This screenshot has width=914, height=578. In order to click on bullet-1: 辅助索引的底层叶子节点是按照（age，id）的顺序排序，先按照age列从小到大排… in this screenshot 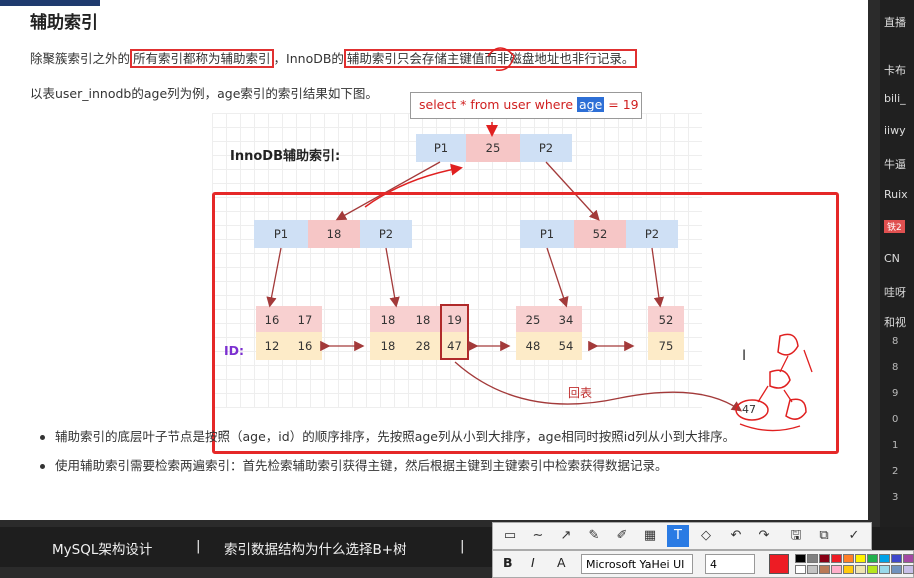, I will do `click(387, 435)`.